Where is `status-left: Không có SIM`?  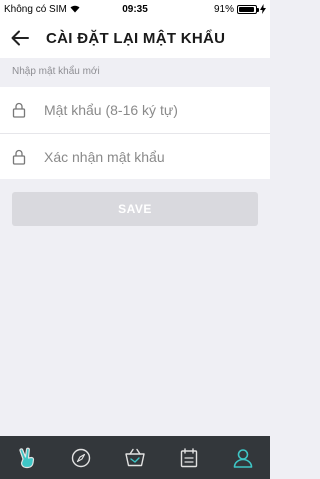 status-left: Không có SIM is located at coordinates (42, 9).